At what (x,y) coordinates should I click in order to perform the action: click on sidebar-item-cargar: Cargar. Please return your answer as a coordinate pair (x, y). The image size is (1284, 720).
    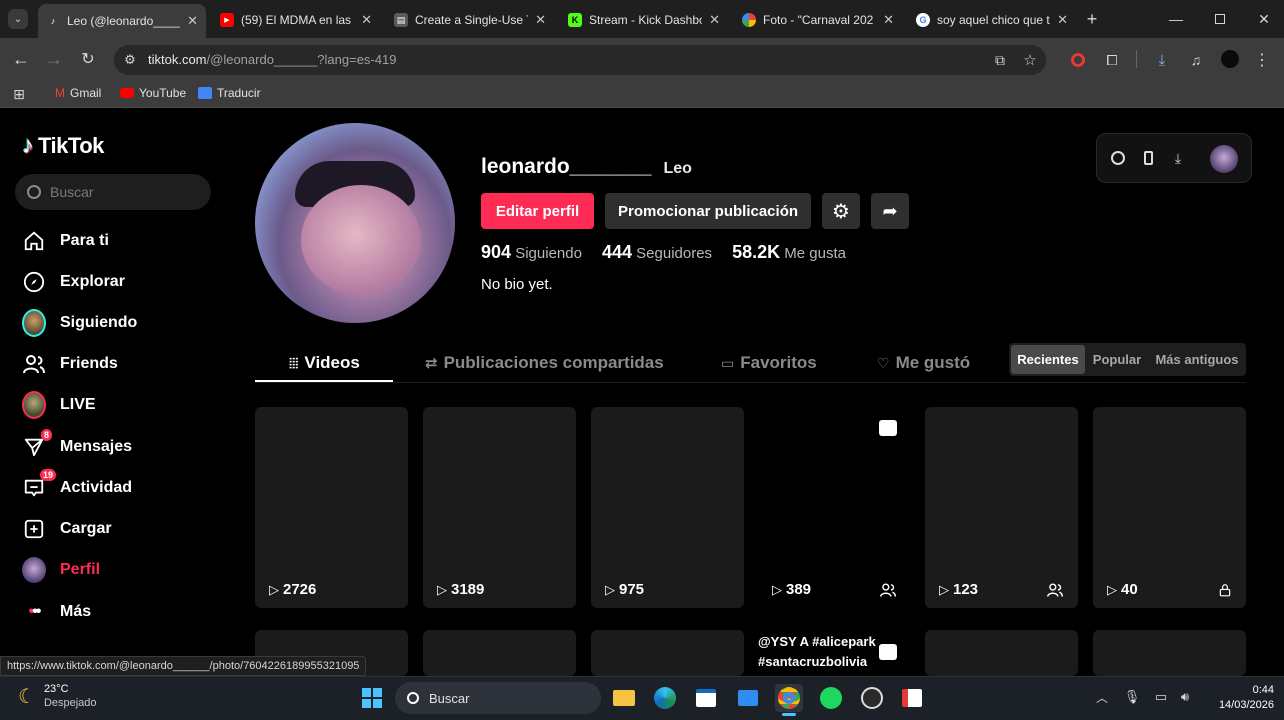
    Looking at the image, I should click on (67, 529).